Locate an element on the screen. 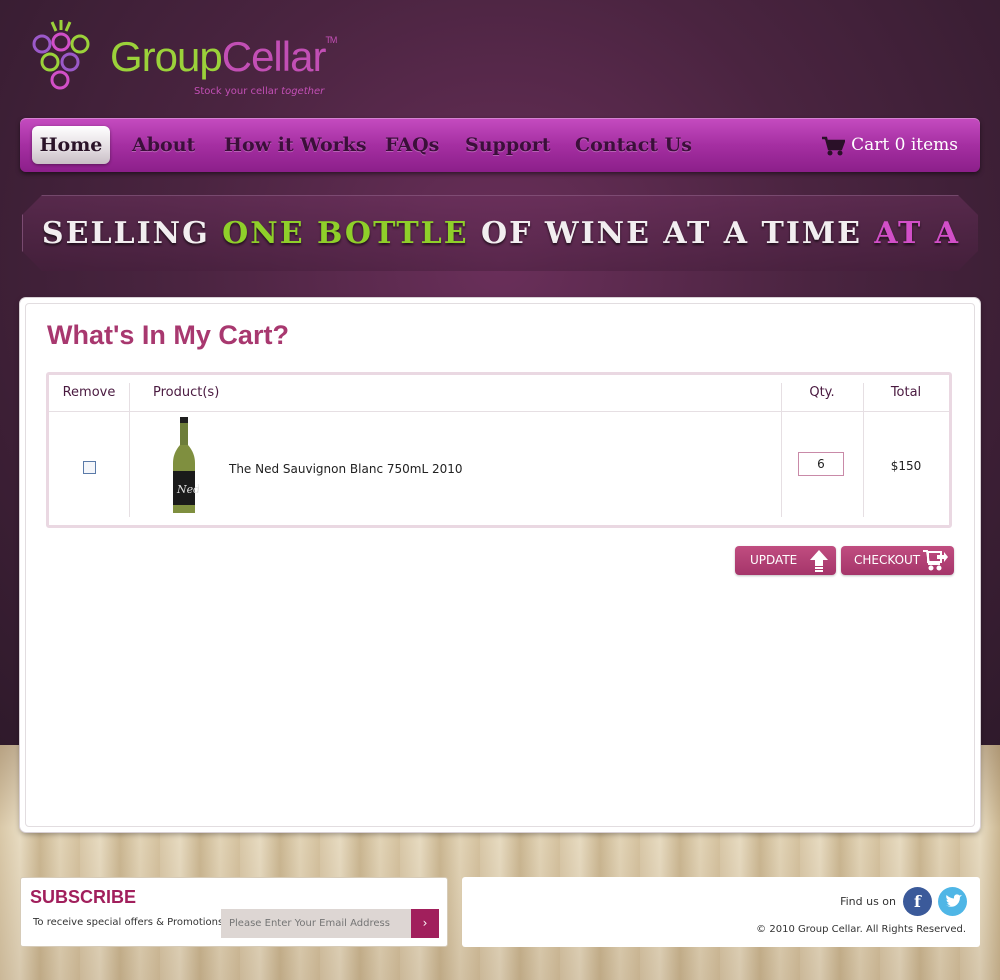  remove-checkbox is located at coordinates (89, 467).